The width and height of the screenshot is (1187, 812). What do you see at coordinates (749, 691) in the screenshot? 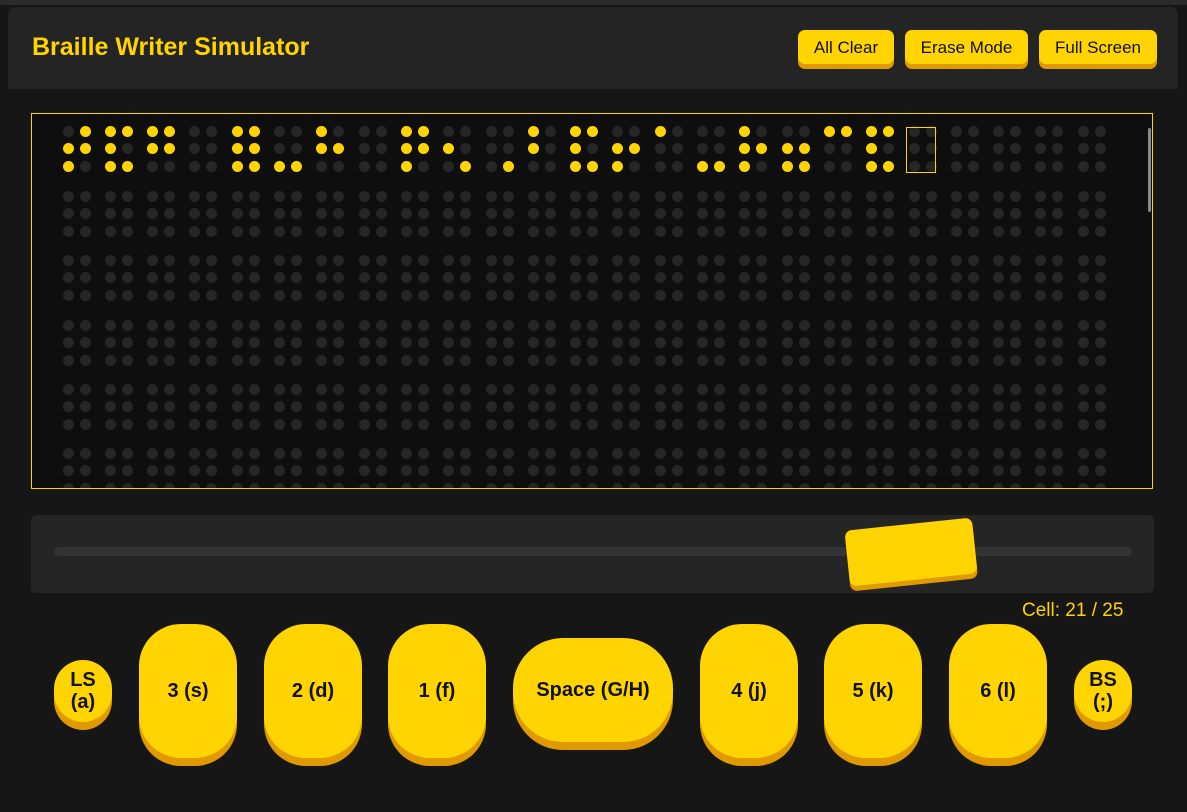
I see `dot-4-key: 4 (j)` at bounding box center [749, 691].